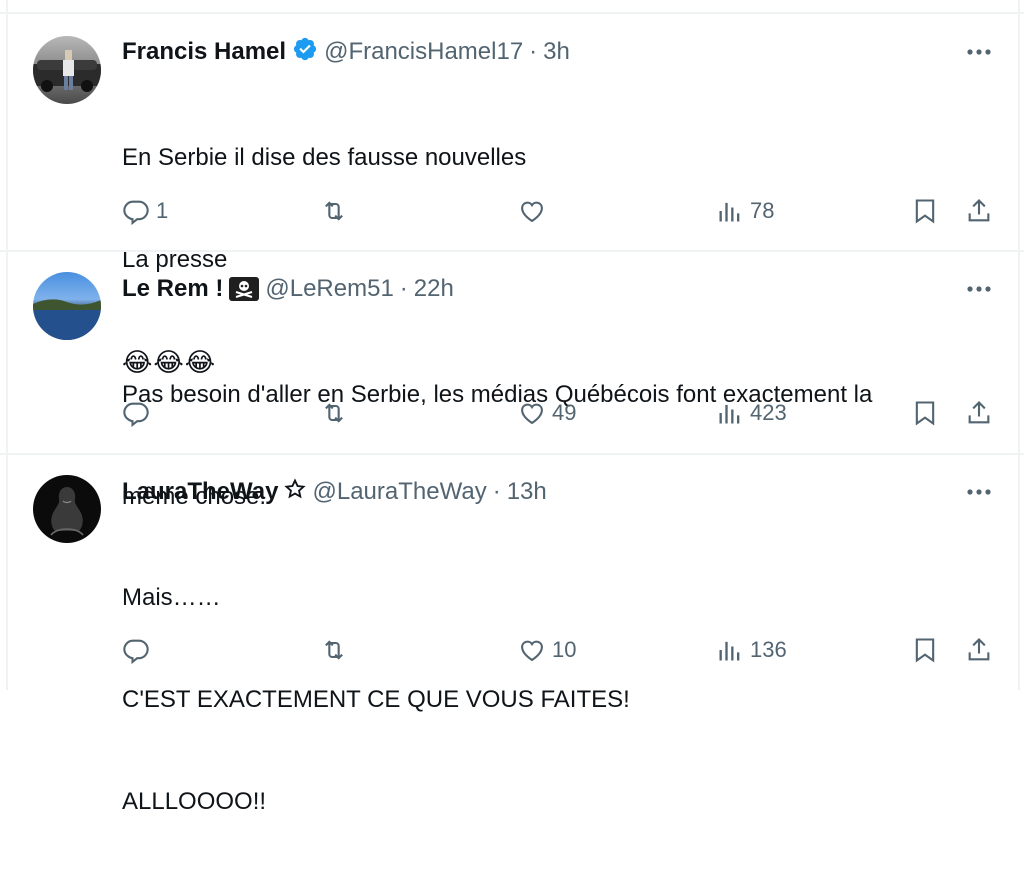 The height and width of the screenshot is (887, 1024). Describe the element at coordinates (762, 210) in the screenshot. I see `views-count: 78` at that location.